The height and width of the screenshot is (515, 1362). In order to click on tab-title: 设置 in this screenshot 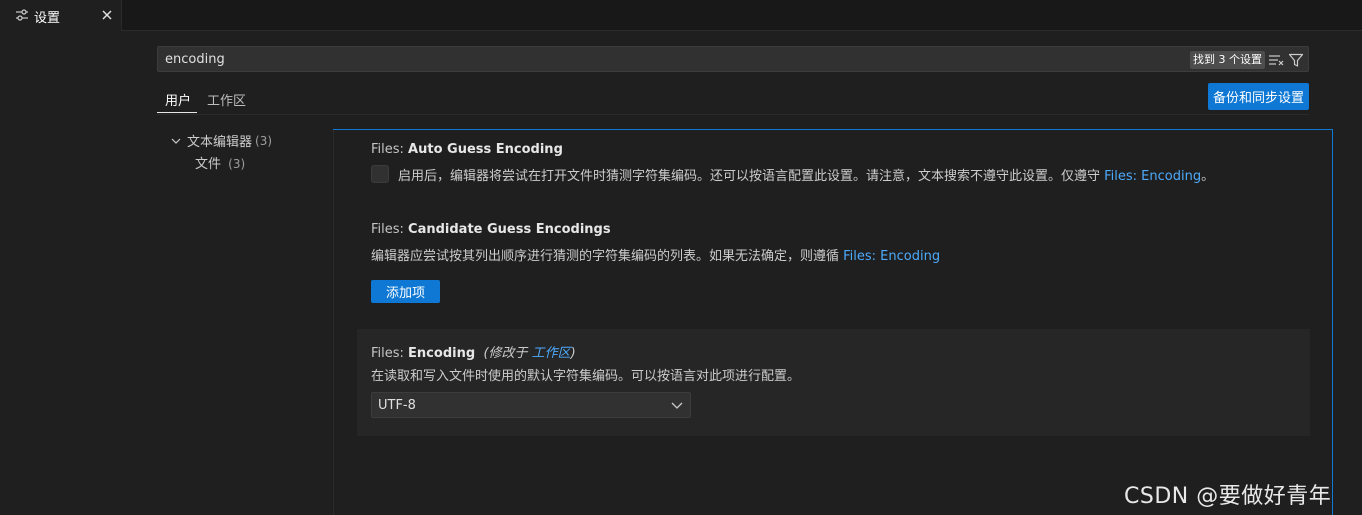, I will do `click(47, 18)`.